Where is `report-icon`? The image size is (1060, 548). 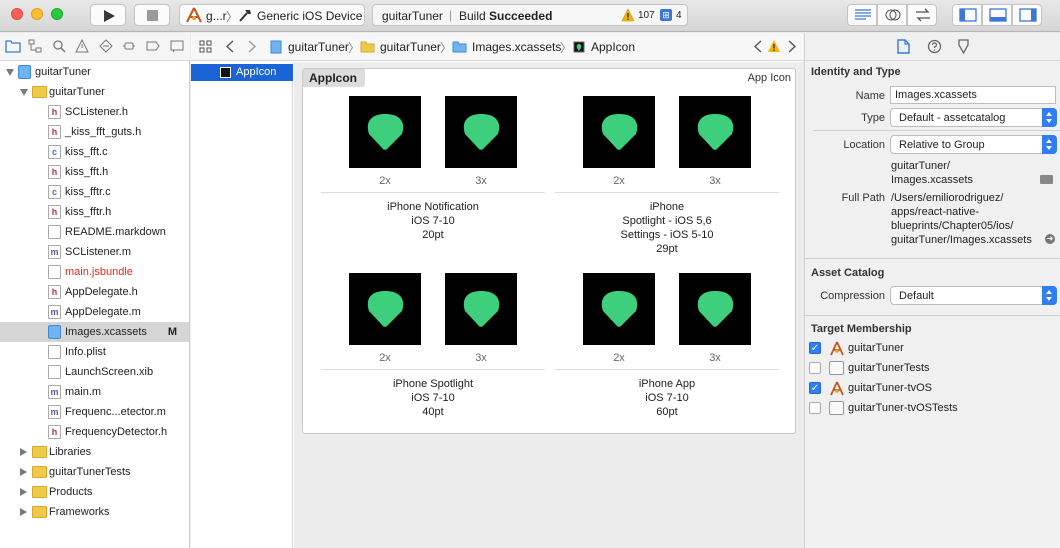 report-icon is located at coordinates (177, 46).